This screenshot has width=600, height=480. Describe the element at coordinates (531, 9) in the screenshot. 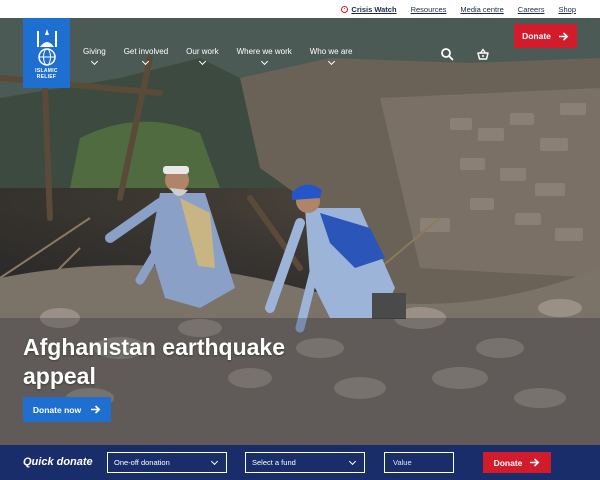

I see `utility-link-careers: Careers` at that location.